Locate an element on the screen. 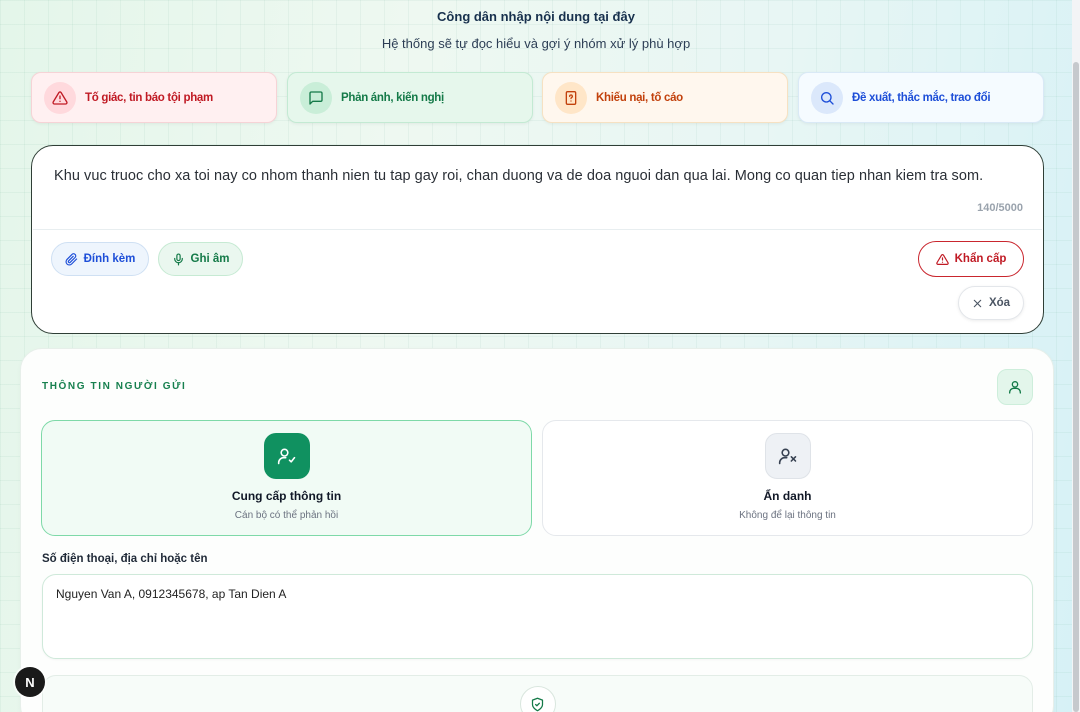 This screenshot has width=1080, height=712. option-anonymous: Ẩn danh Không để lại thông tin is located at coordinates (787, 478).